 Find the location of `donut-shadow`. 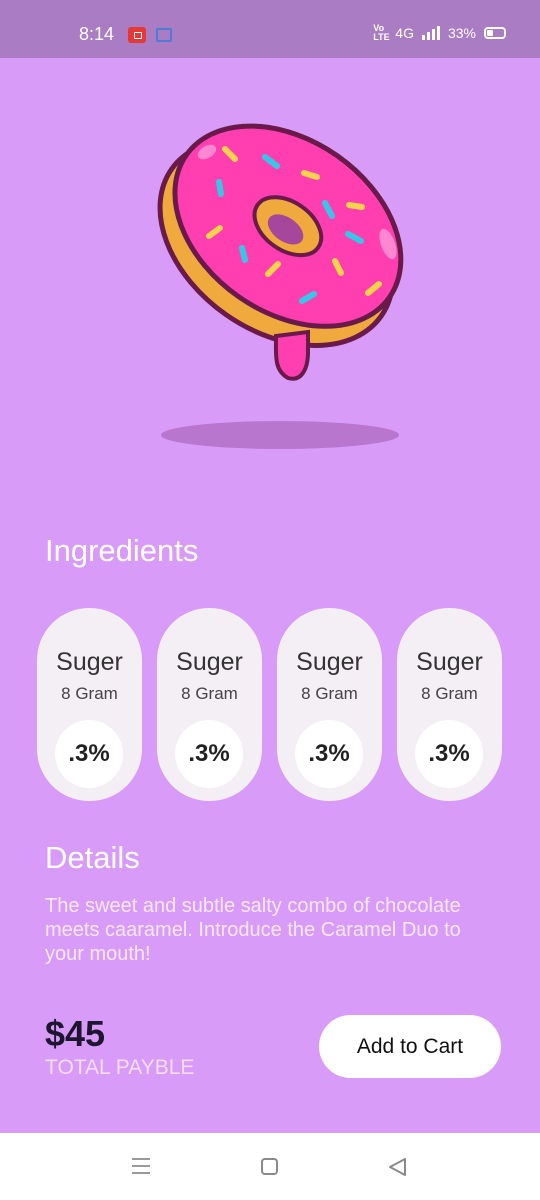

donut-shadow is located at coordinates (280, 435).